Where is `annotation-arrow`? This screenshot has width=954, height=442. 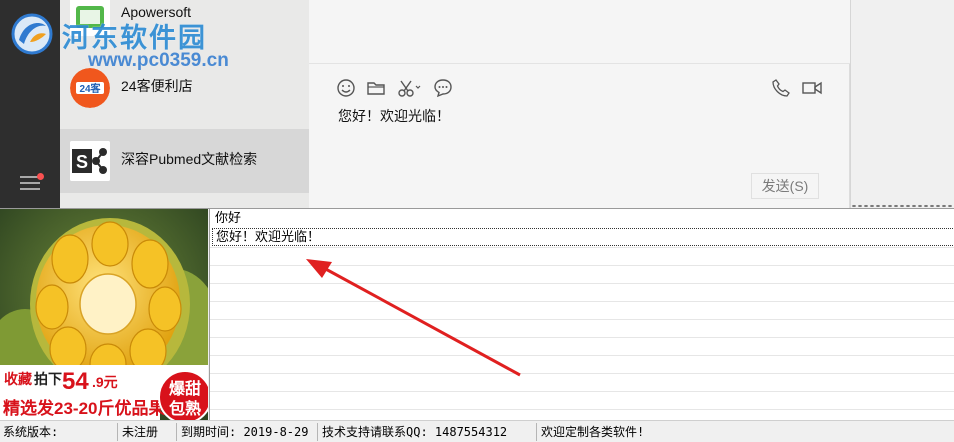
annotation-arrow is located at coordinates (413, 318).